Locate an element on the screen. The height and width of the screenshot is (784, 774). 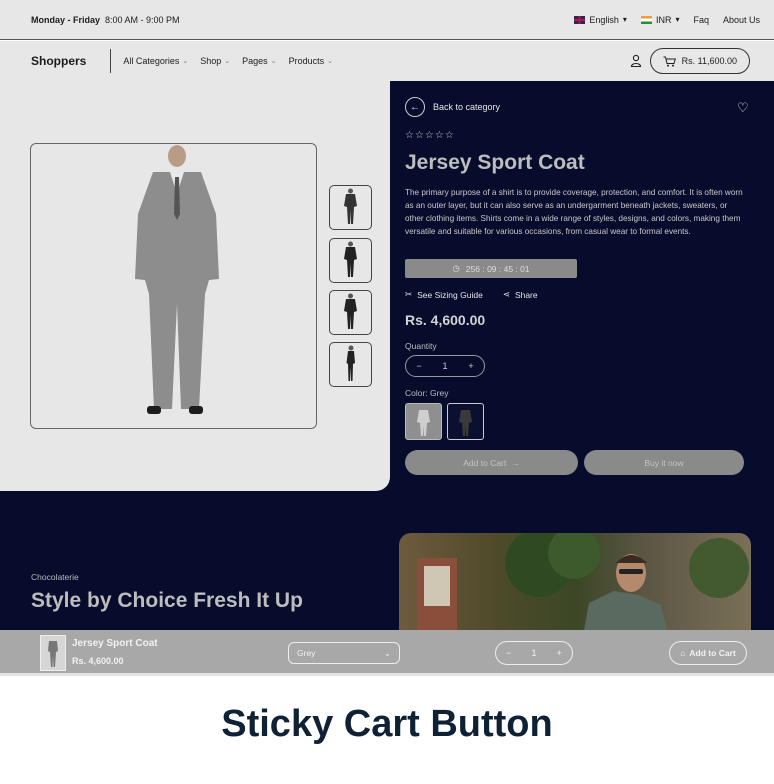
india-flag-icon is located at coordinates (646, 19).